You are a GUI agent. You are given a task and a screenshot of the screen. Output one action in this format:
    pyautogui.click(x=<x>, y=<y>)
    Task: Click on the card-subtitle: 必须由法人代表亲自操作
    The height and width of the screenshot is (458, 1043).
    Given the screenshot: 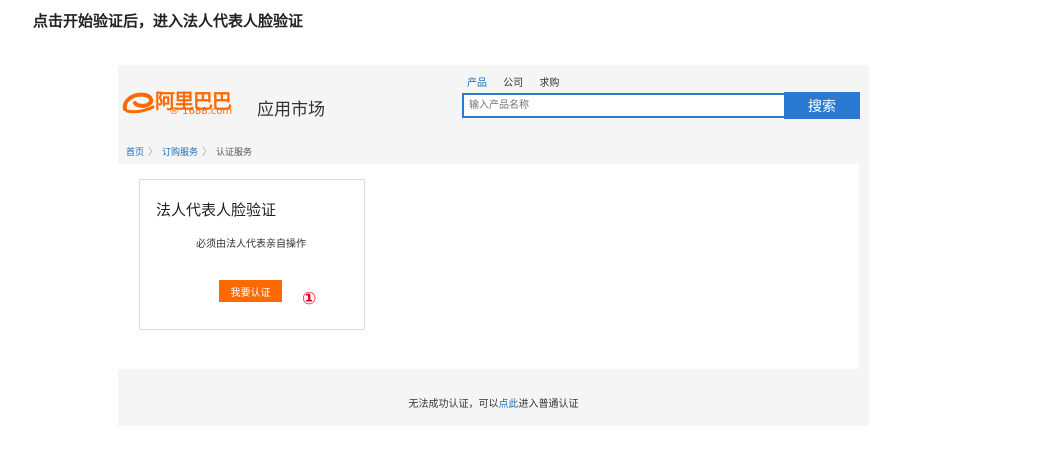 What is the action you would take?
    pyautogui.click(x=251, y=244)
    